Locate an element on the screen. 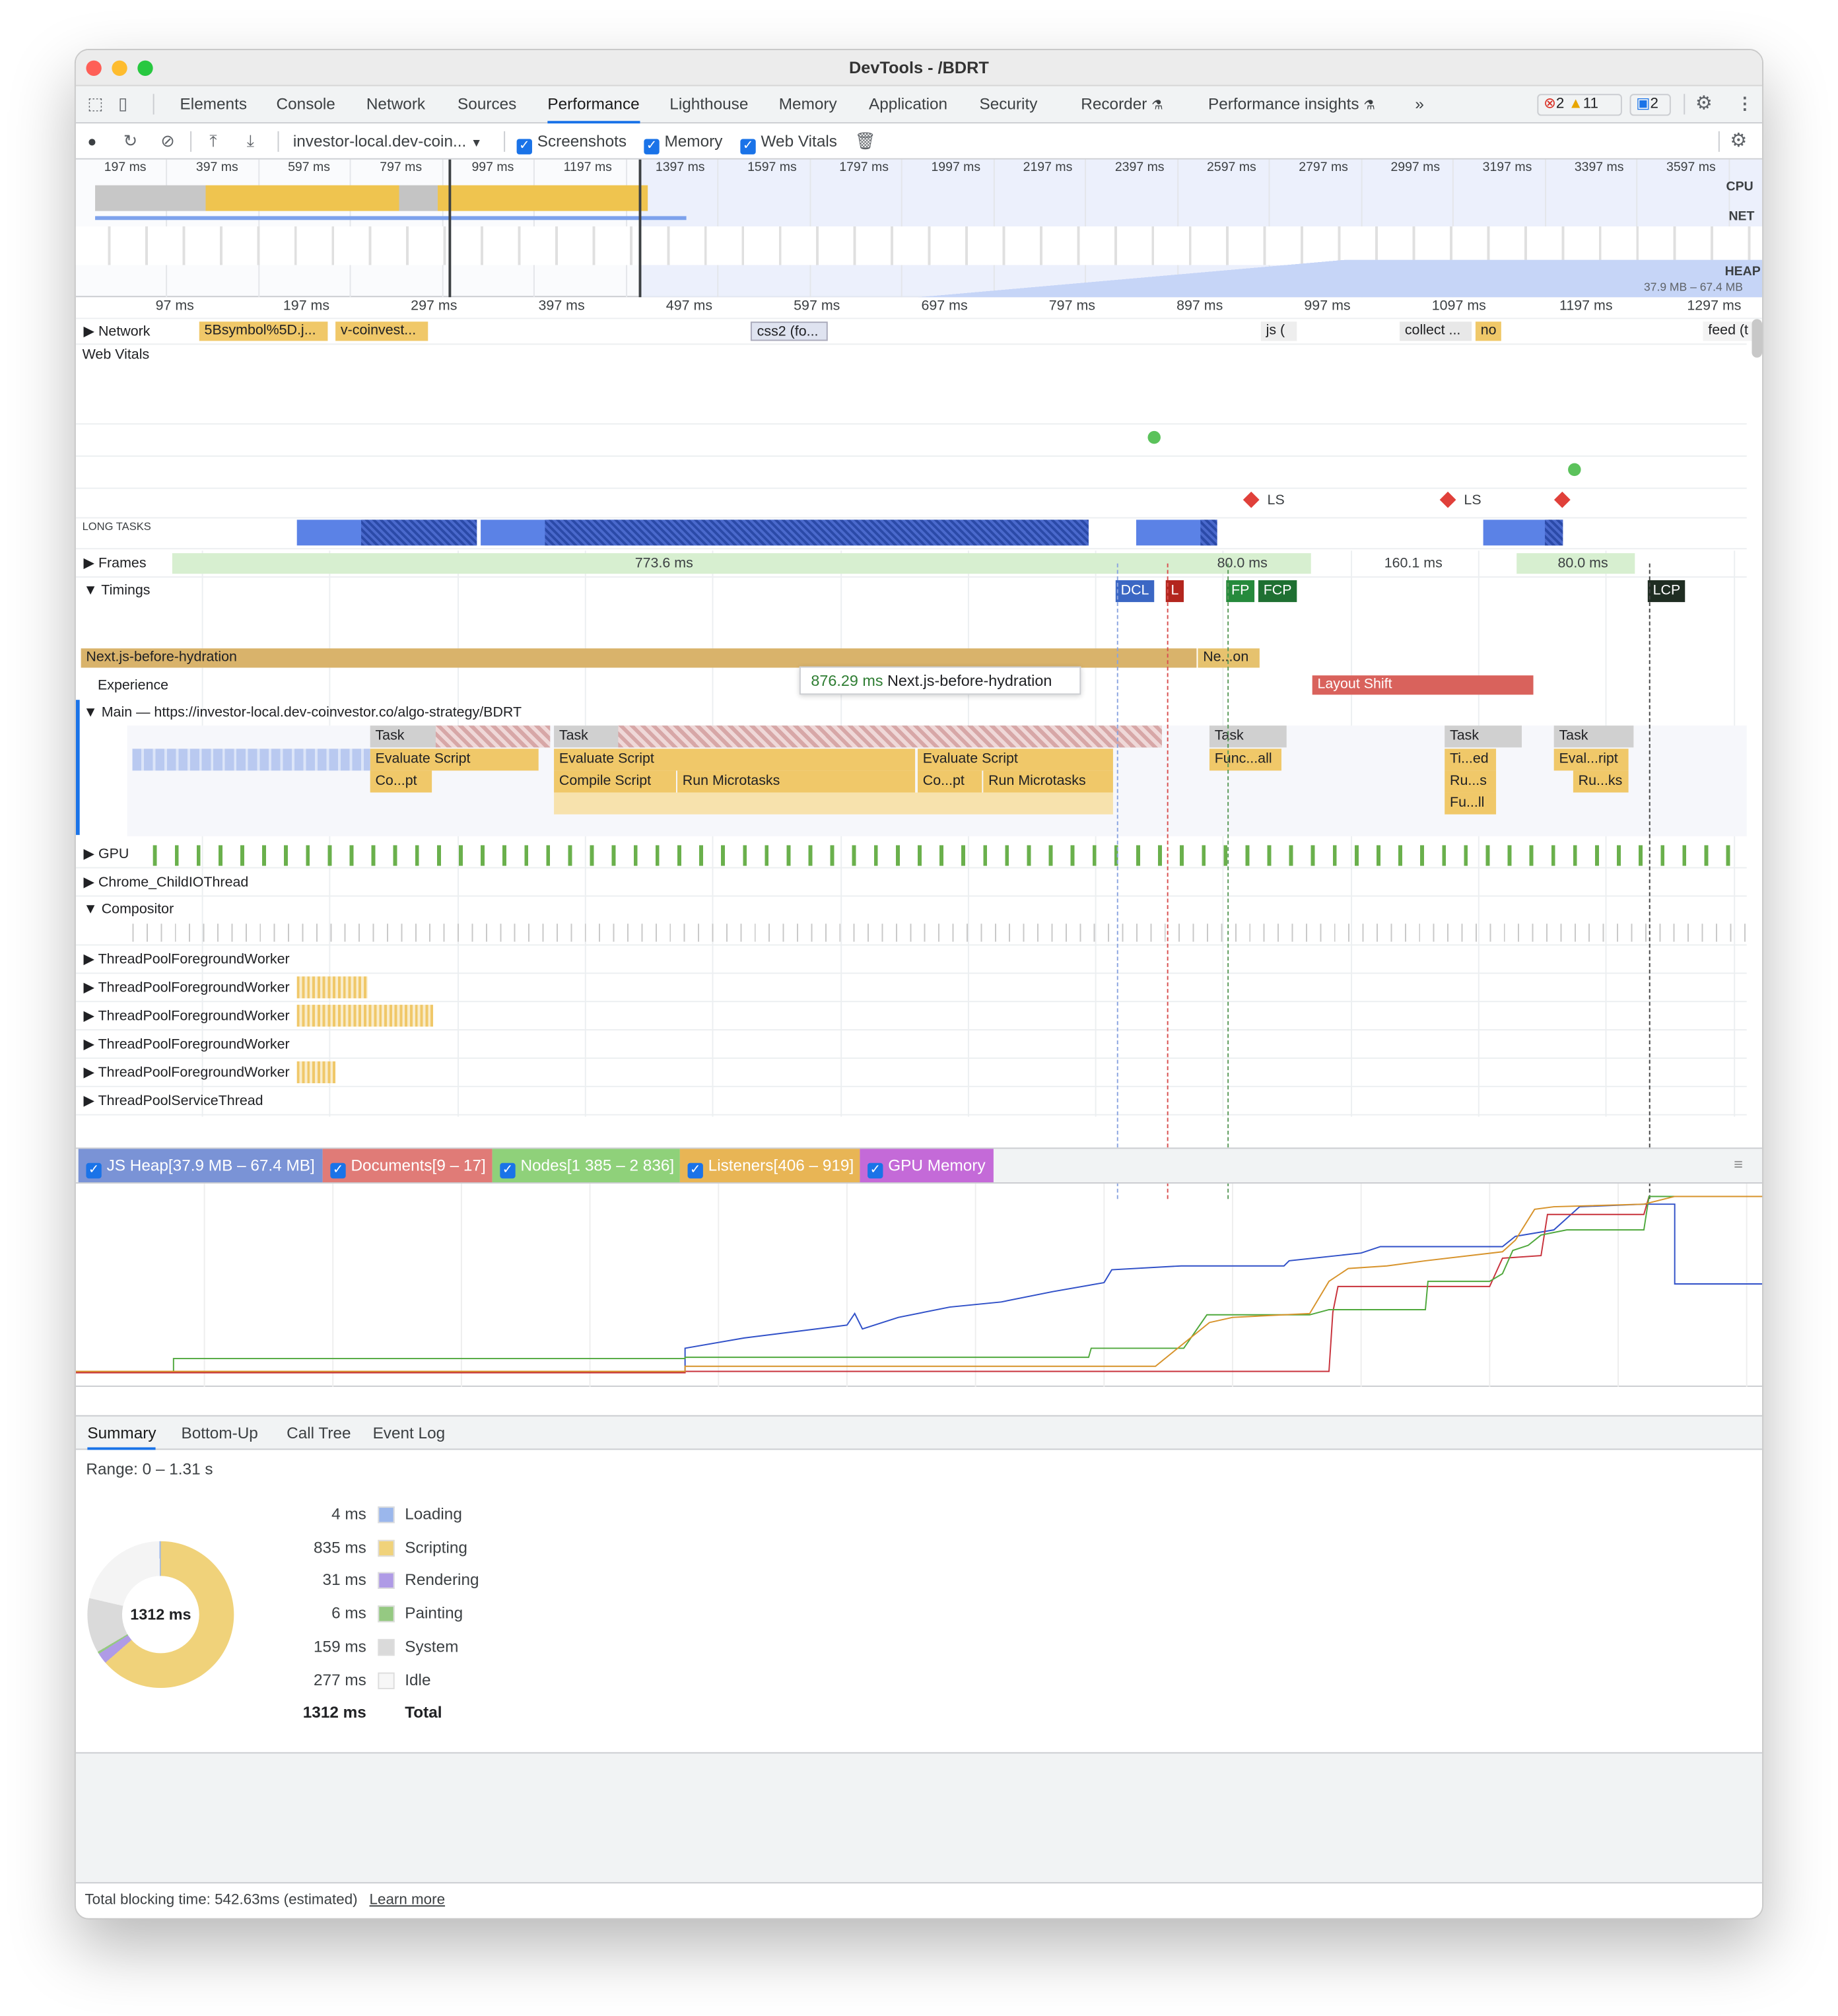 Image resolution: width=1838 pixels, height=2016 pixels. tab-network: Network is located at coordinates (396, 105).